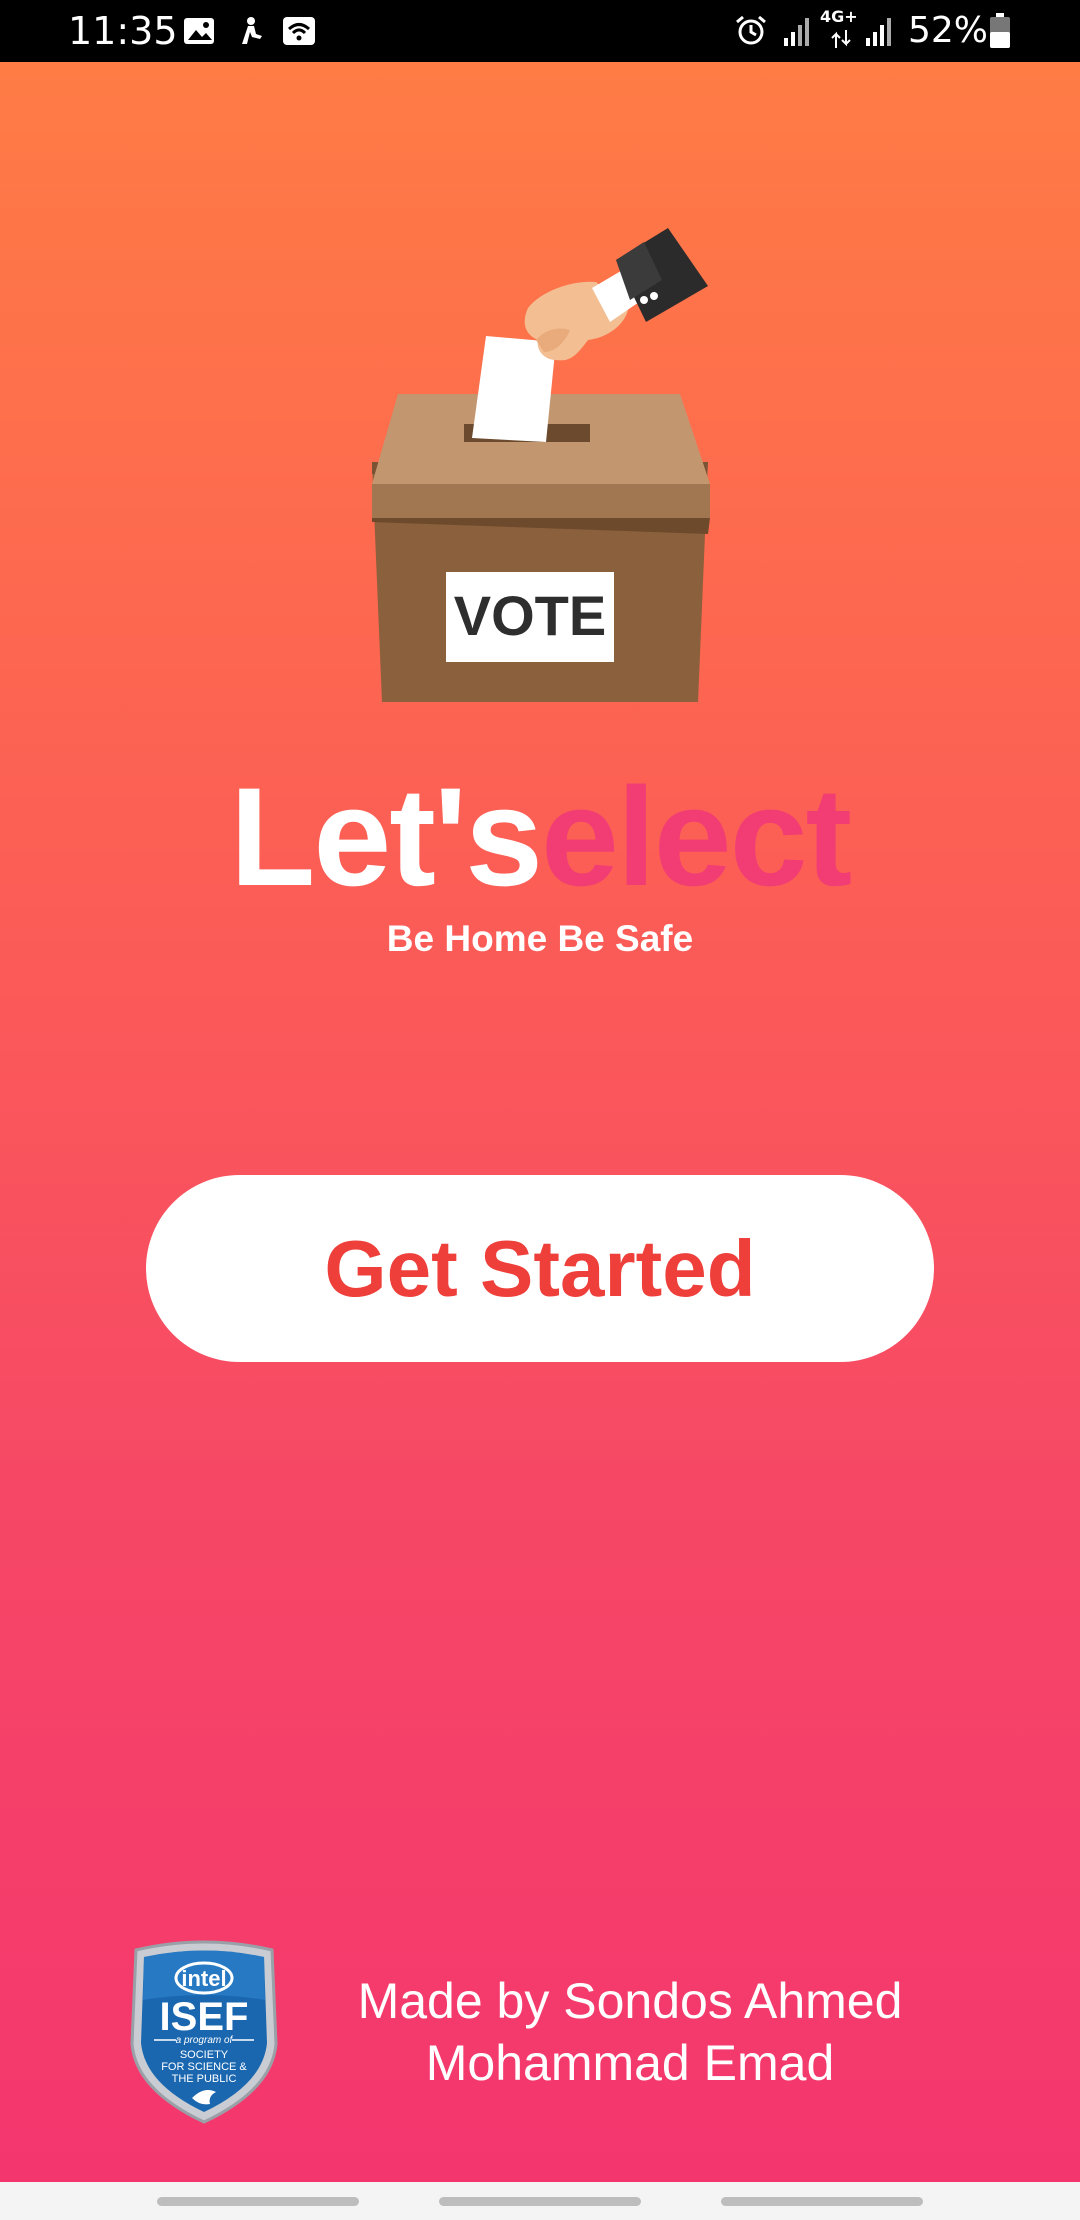  I want to click on credits: Made by Sondos Ahmed Mohammad Emad, so click(630, 2032).